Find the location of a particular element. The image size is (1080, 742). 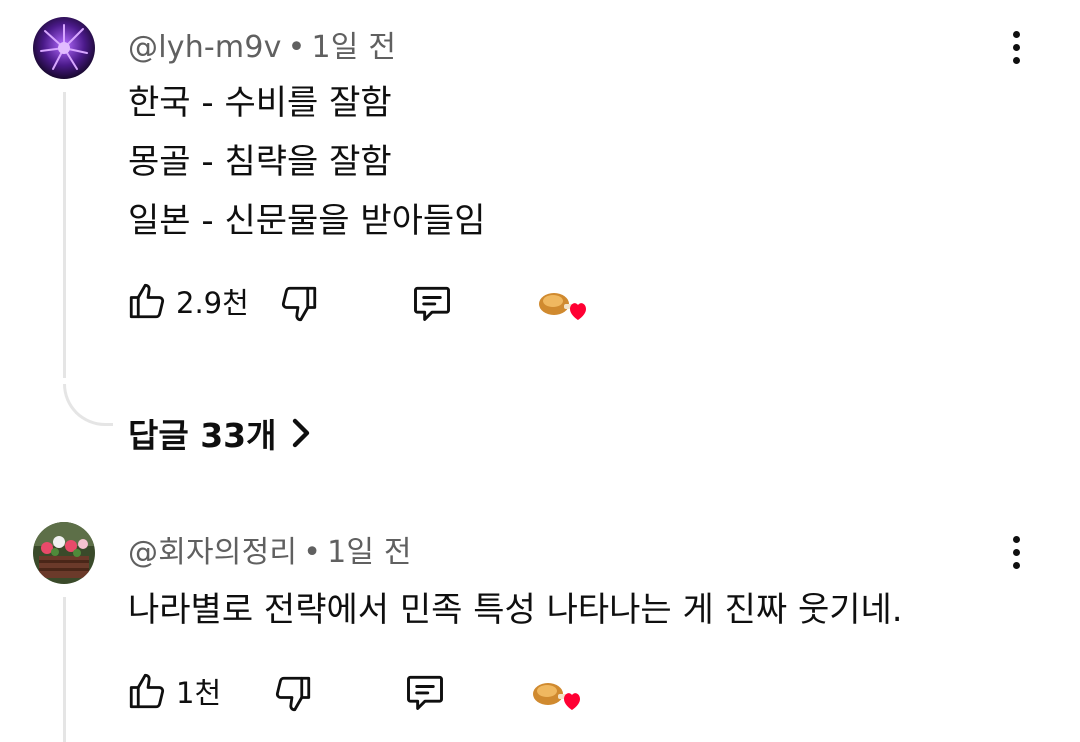

comment-text-line: 나라별로 전략에서 민족 특성 나타나는 게 진짜 웃기네. is located at coordinates (515, 610).